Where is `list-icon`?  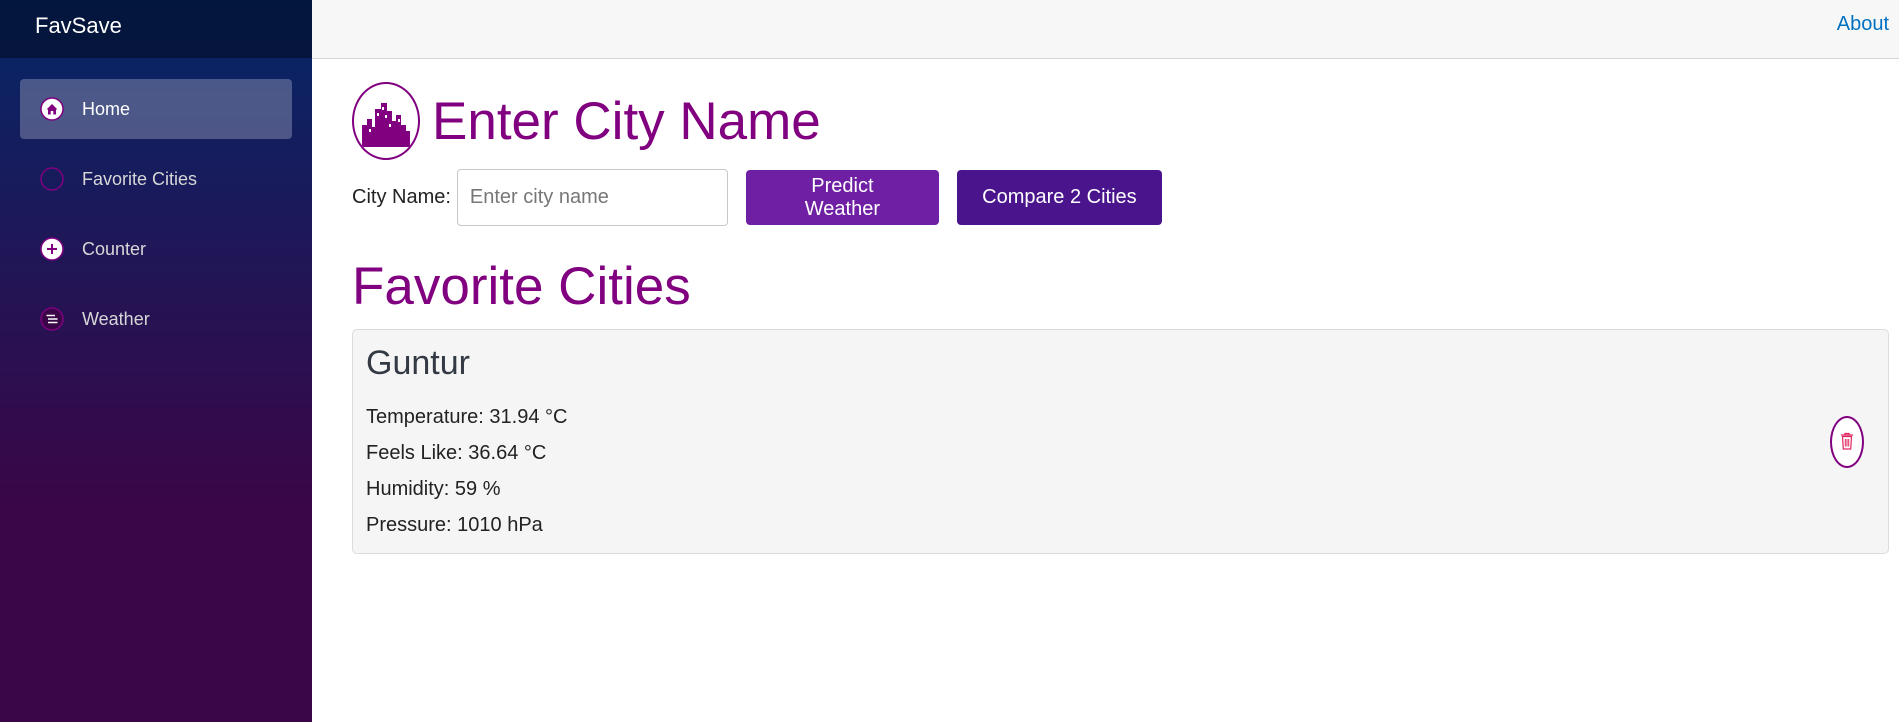
list-icon is located at coordinates (52, 319).